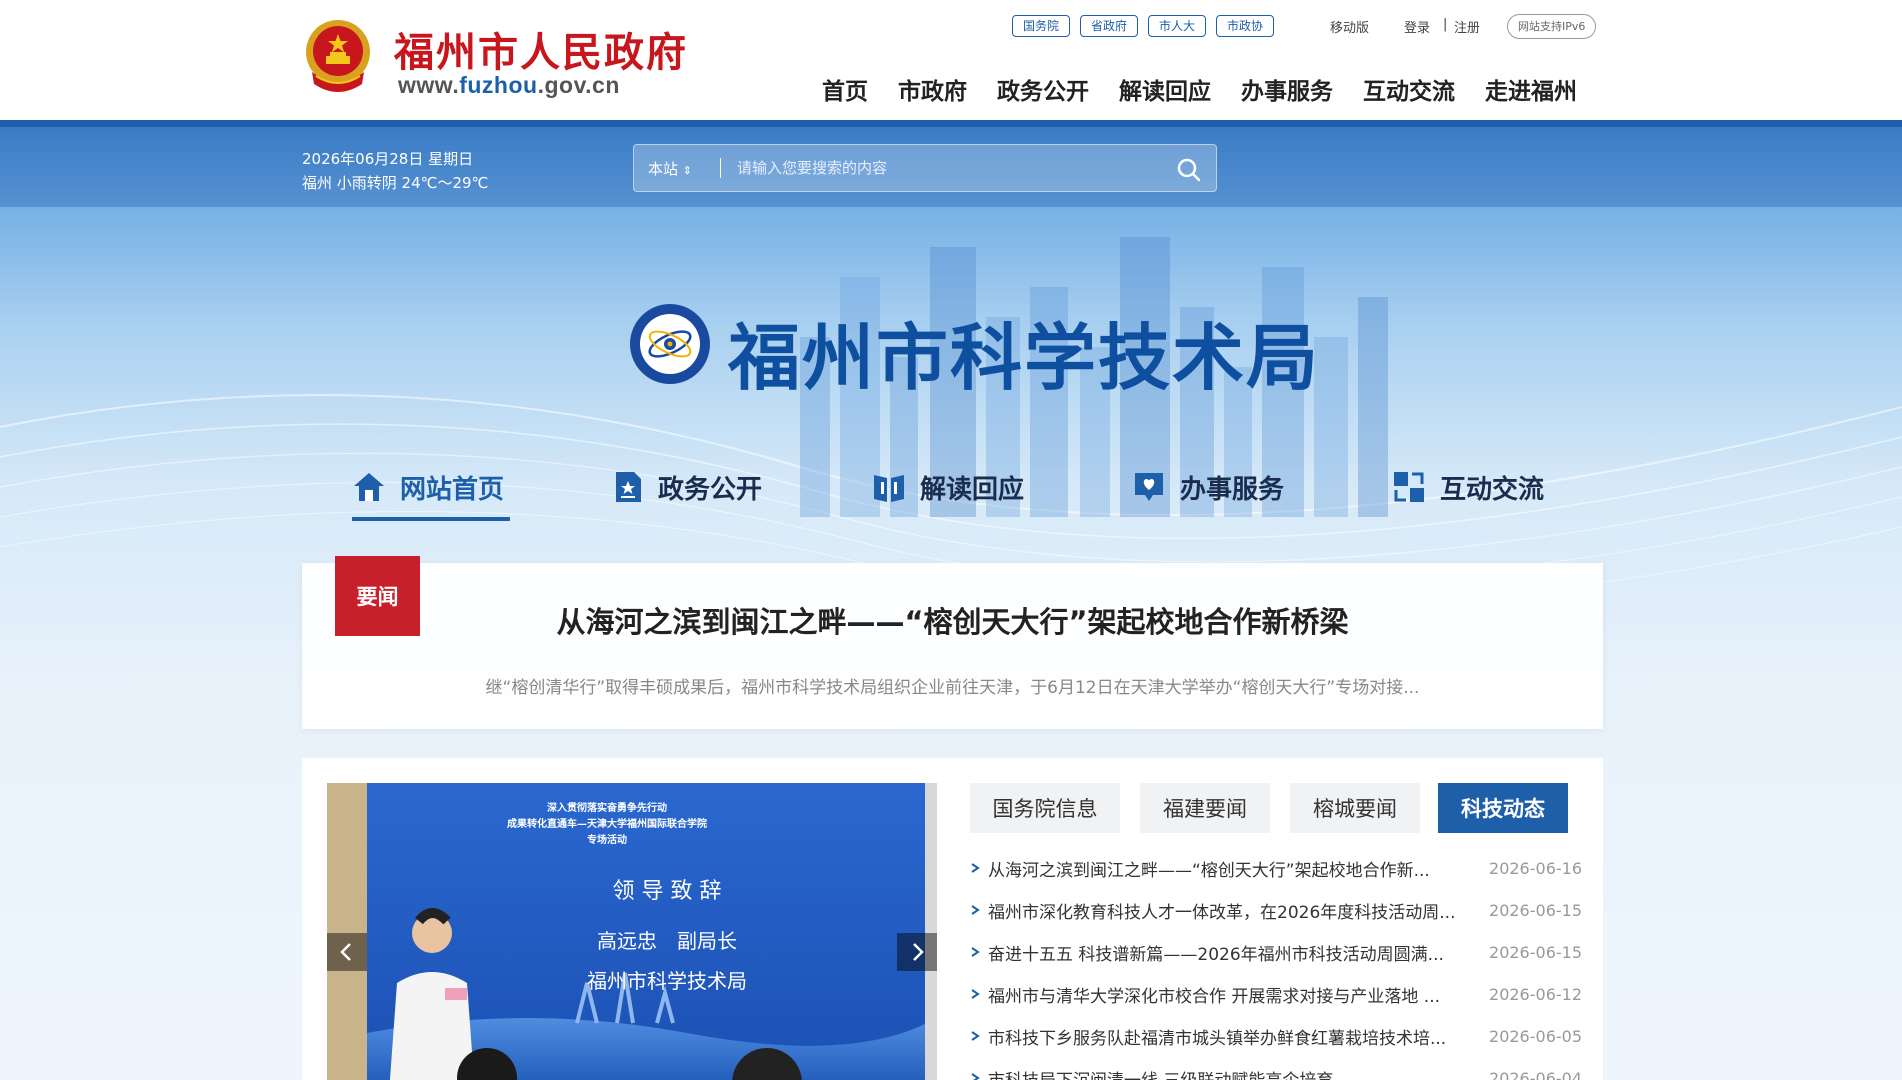 The height and width of the screenshot is (1080, 1902). Describe the element at coordinates (1535, 1074) in the screenshot. I see `news-date: 2026-06-04` at that location.